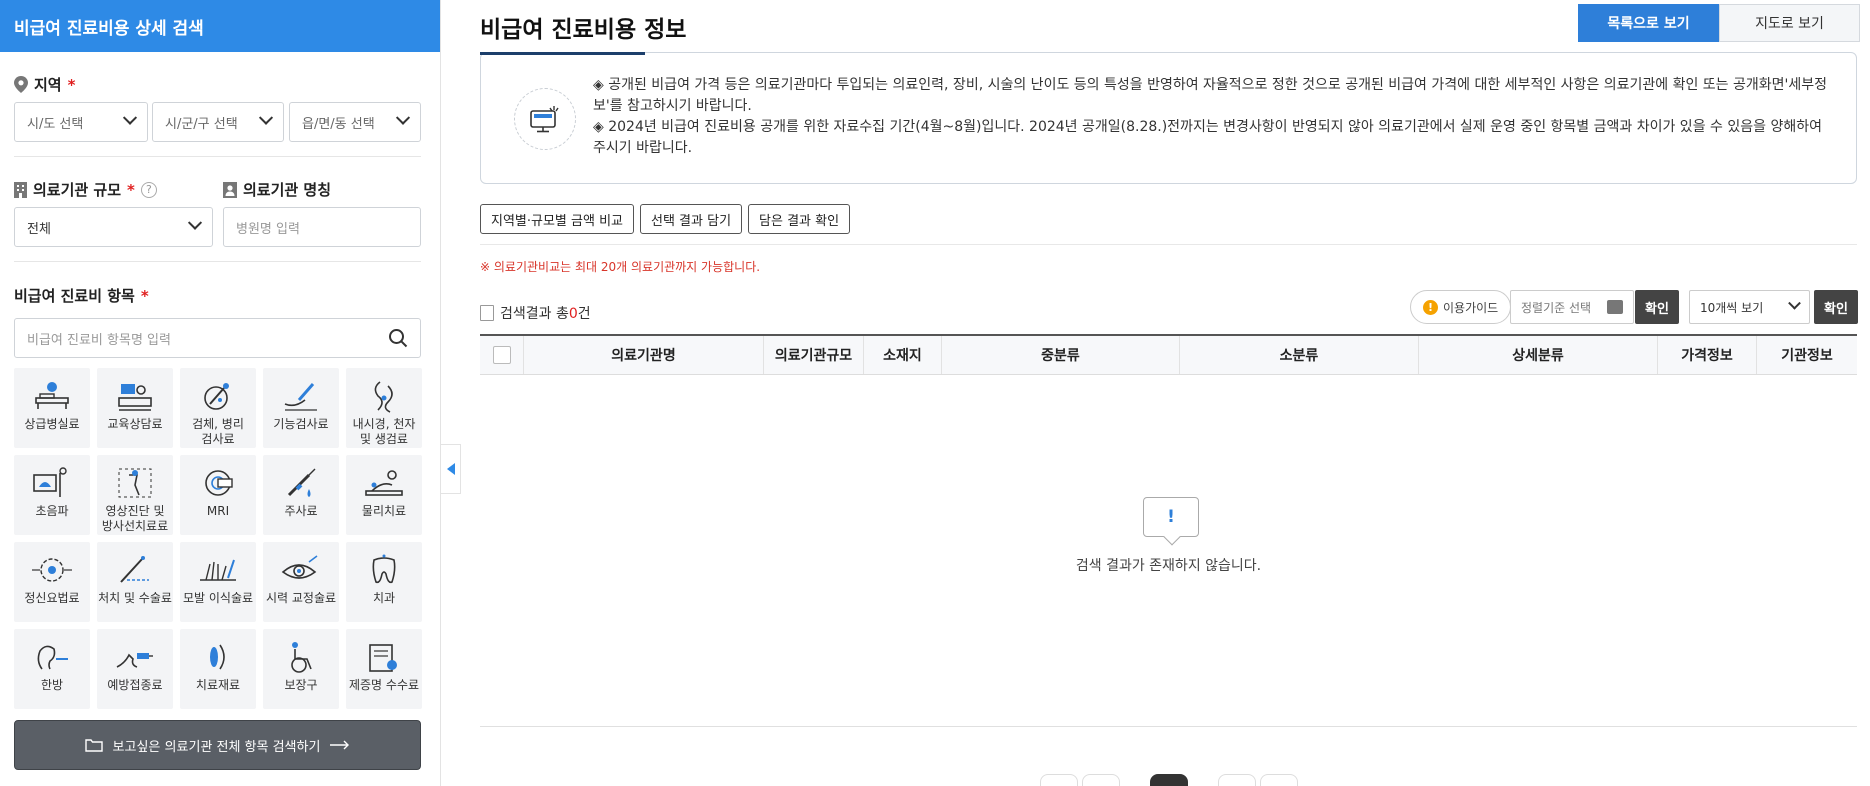 This screenshot has height=786, width=1870. I want to click on category-tile-label: 정신요법료, so click(52, 598).